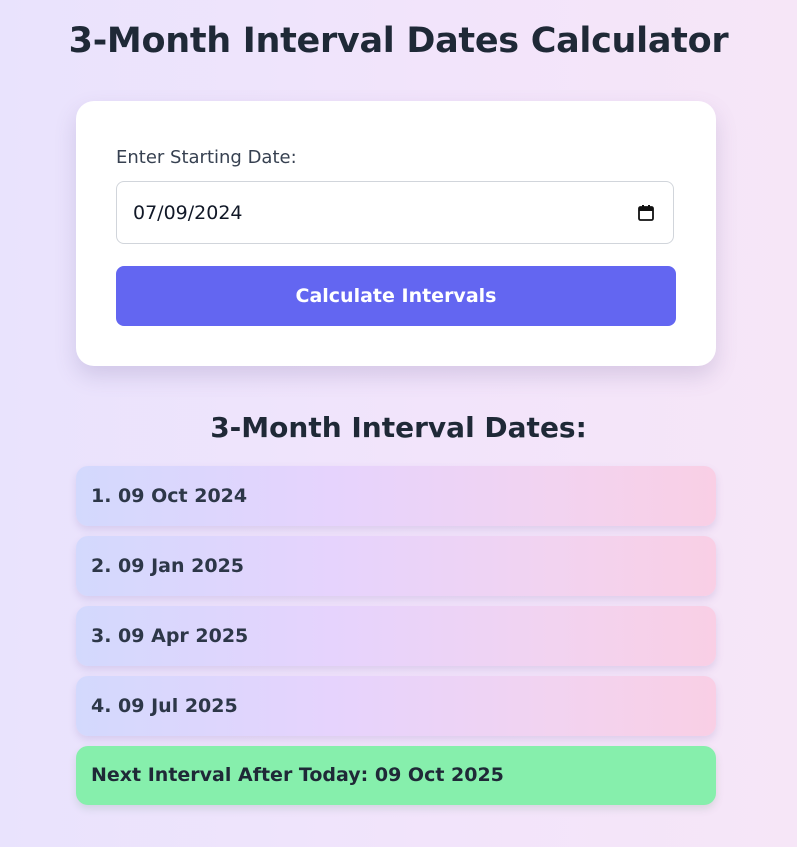  I want to click on start-date-value: 07/09/2024, so click(188, 213).